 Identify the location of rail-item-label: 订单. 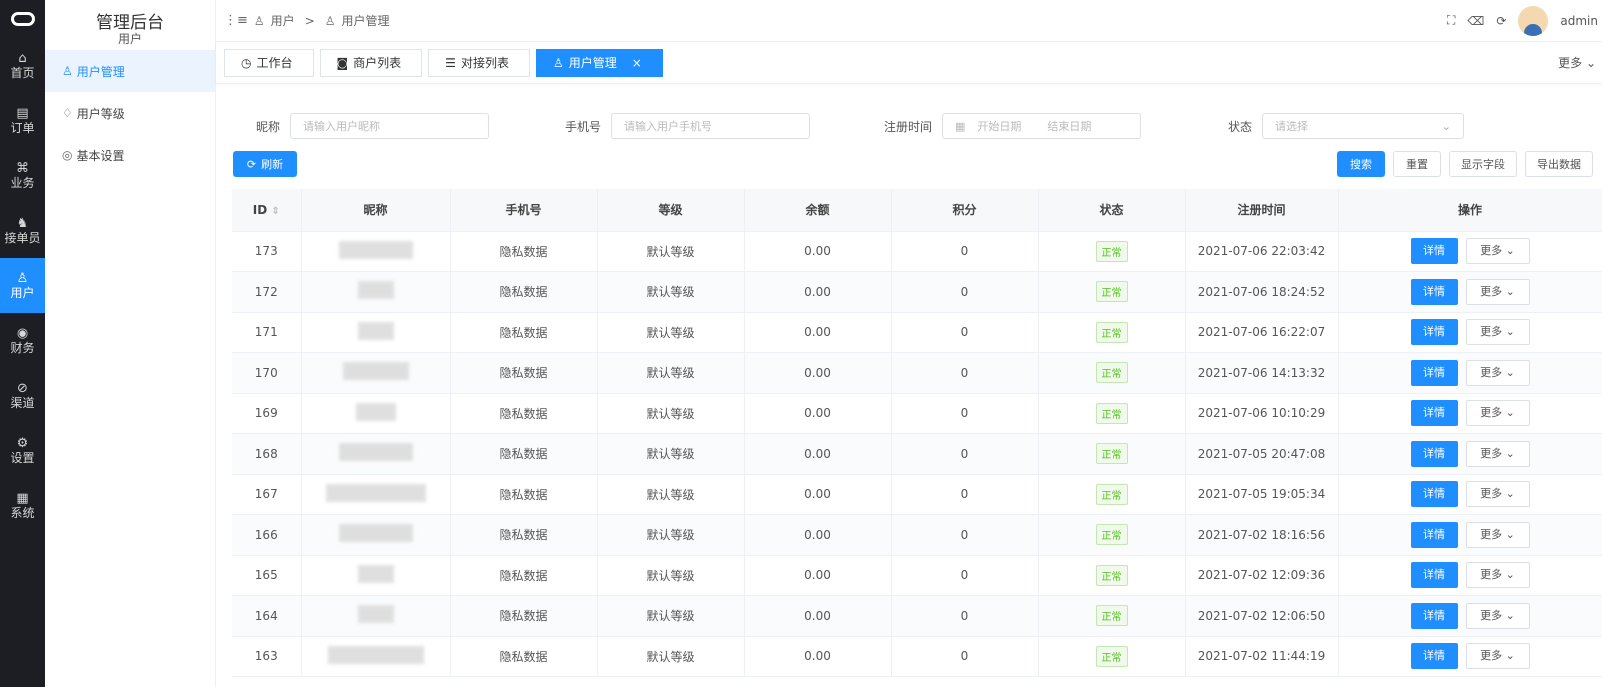
(22, 127).